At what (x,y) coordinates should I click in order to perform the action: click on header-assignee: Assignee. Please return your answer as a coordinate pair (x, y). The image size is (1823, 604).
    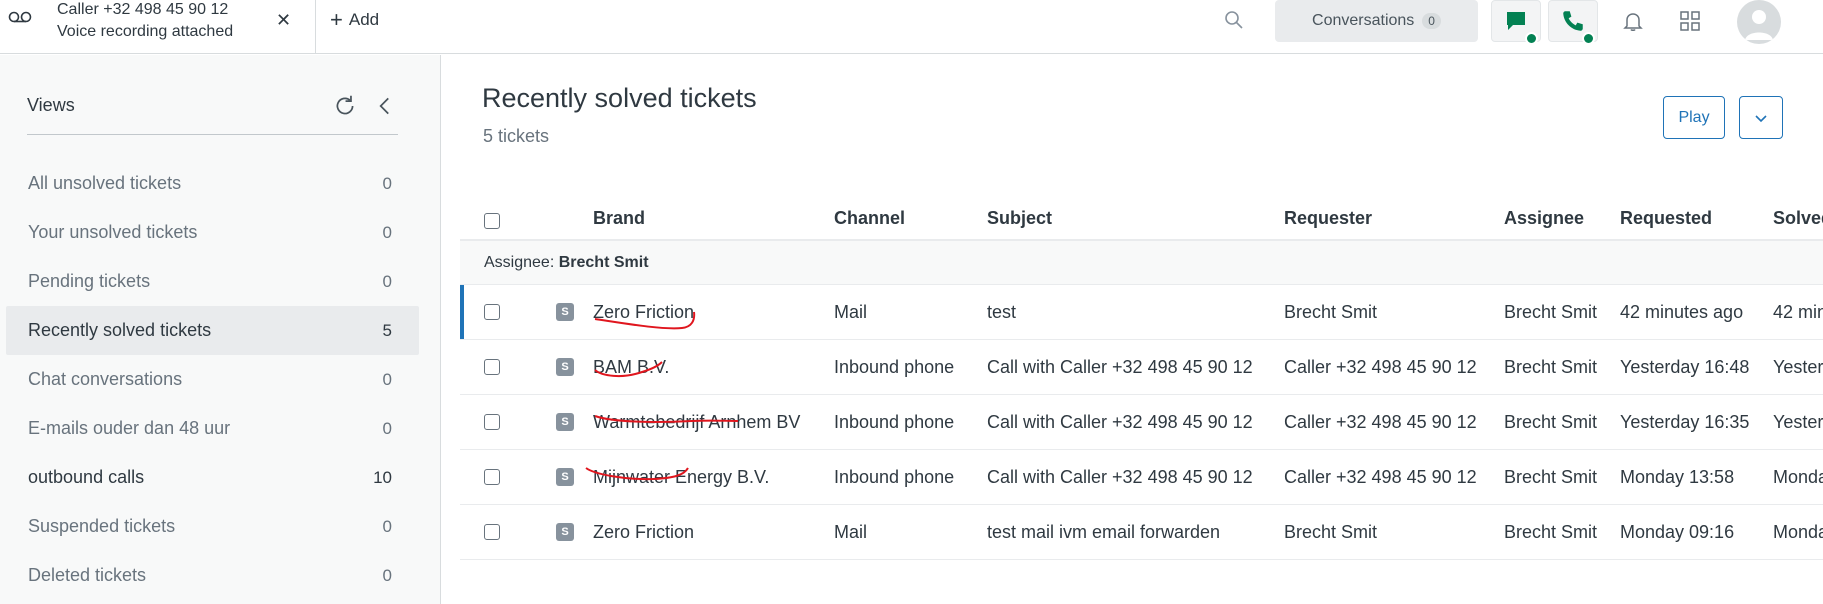
    Looking at the image, I should click on (1544, 218).